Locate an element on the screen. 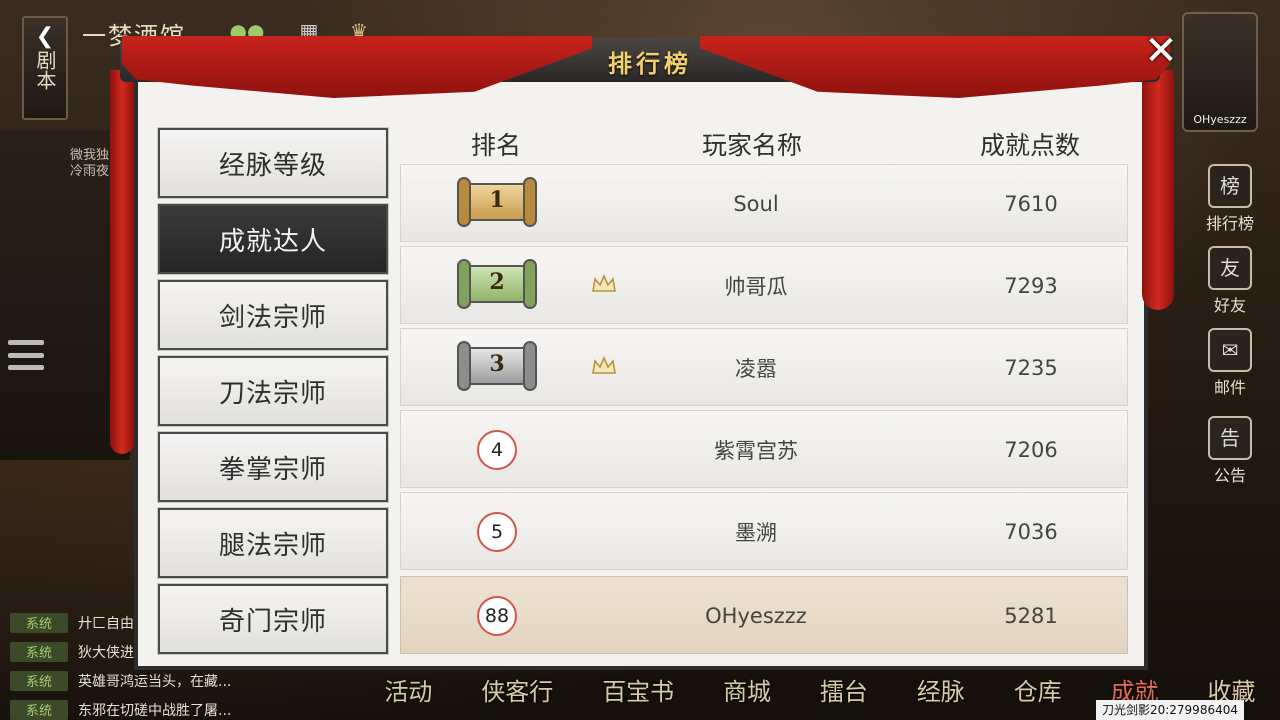 This screenshot has height=720, width=1280. right-menu-announcement: 告 公告 is located at coordinates (1230, 451).